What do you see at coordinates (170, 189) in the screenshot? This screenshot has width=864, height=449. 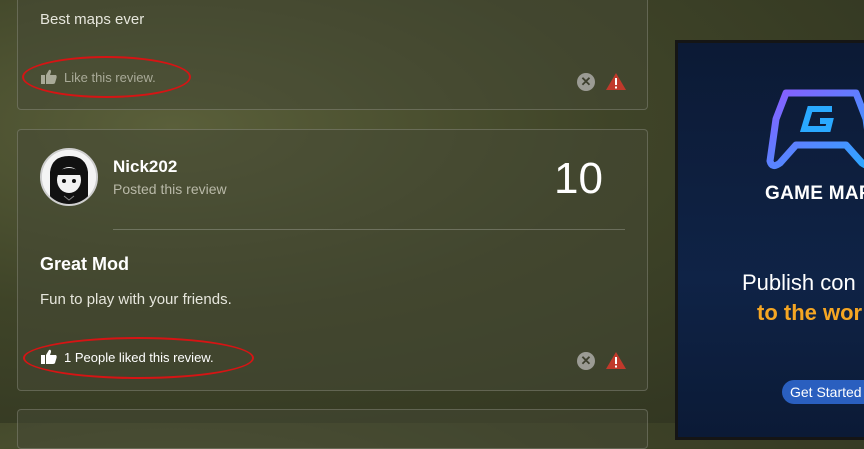 I see `review-posted-label: Posted this review` at bounding box center [170, 189].